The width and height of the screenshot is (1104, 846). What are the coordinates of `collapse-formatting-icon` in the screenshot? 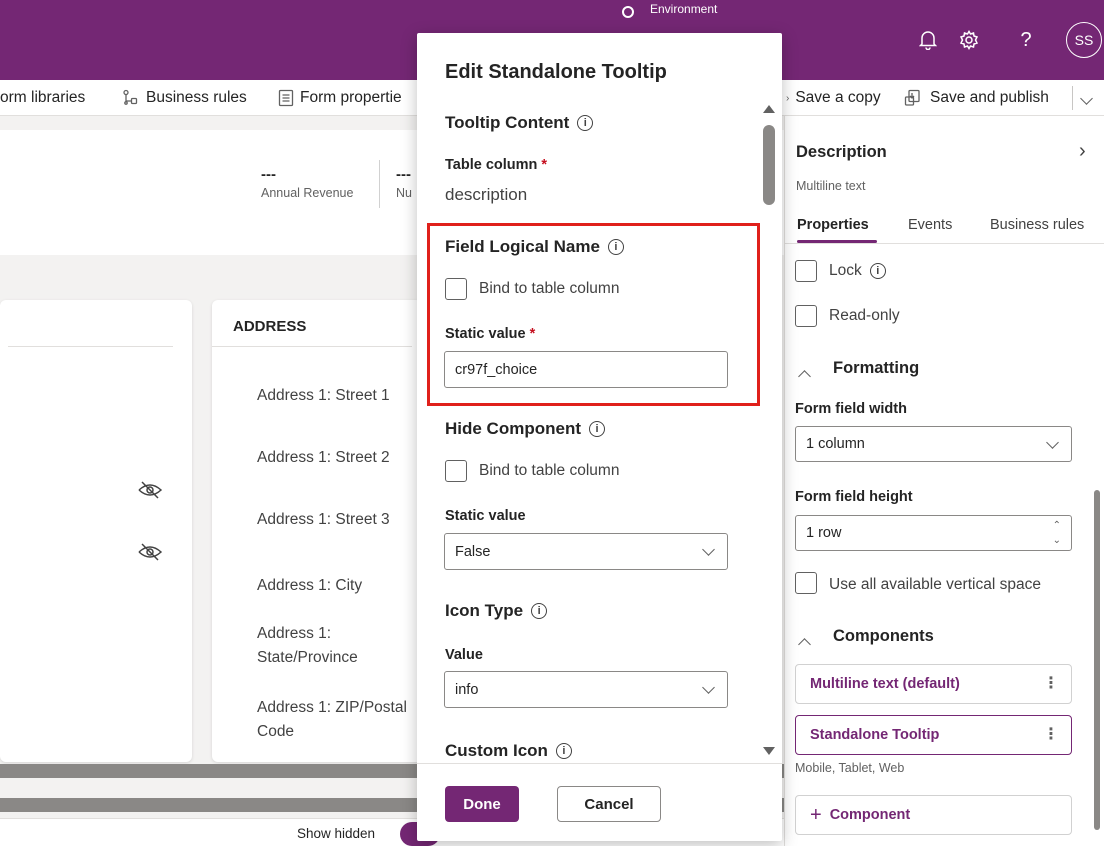 It's located at (804, 377).